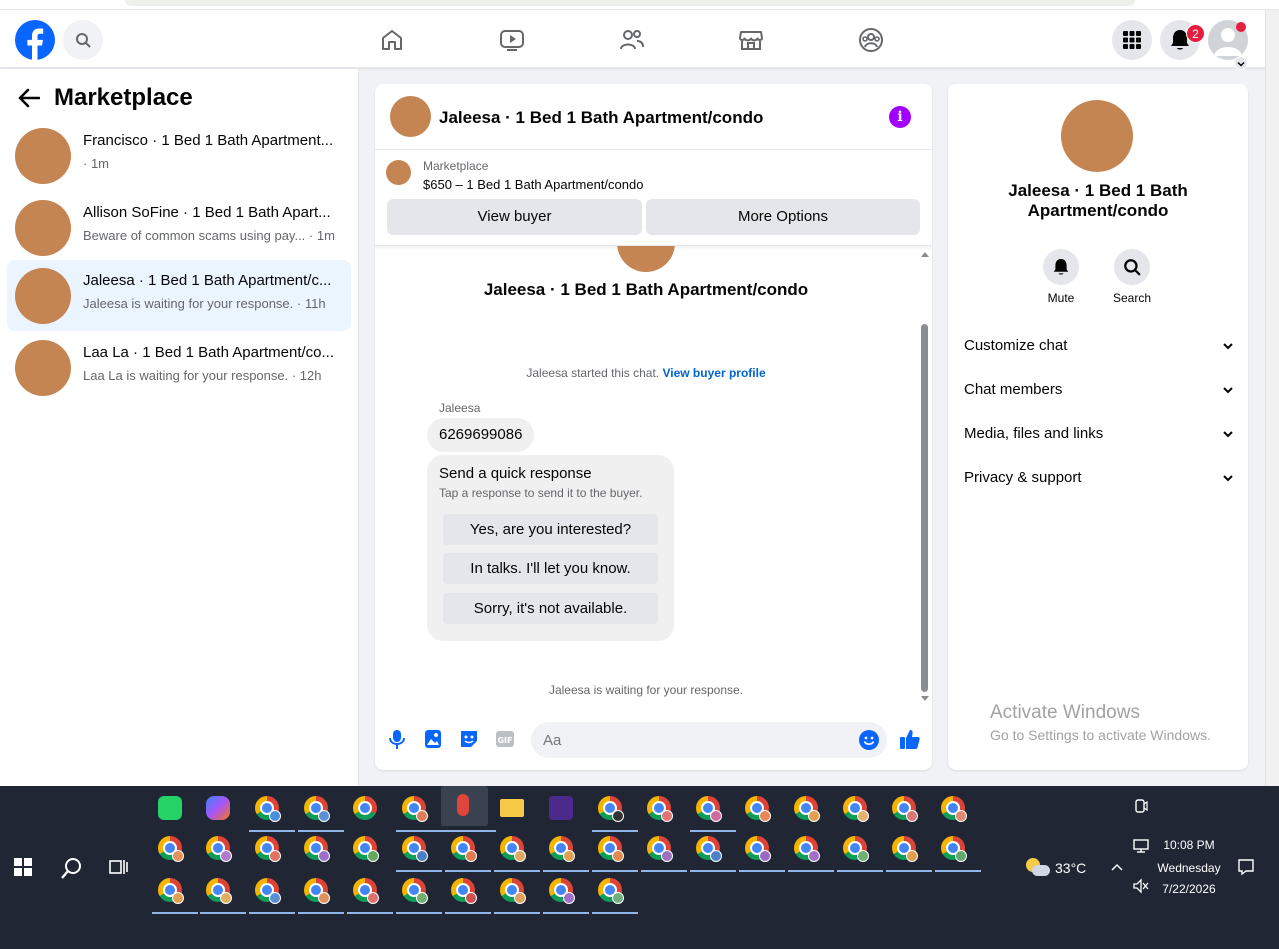  Describe the element at coordinates (397, 739) in the screenshot. I see `microphone-icon` at that location.